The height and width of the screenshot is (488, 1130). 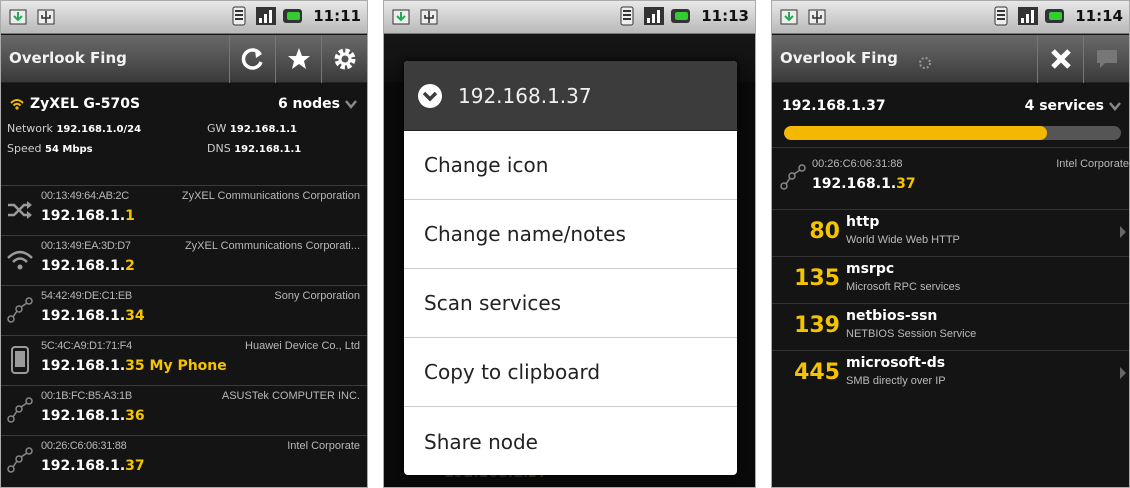 I want to click on node-vendor: Huawei Device Co., Ltd, so click(x=302, y=346).